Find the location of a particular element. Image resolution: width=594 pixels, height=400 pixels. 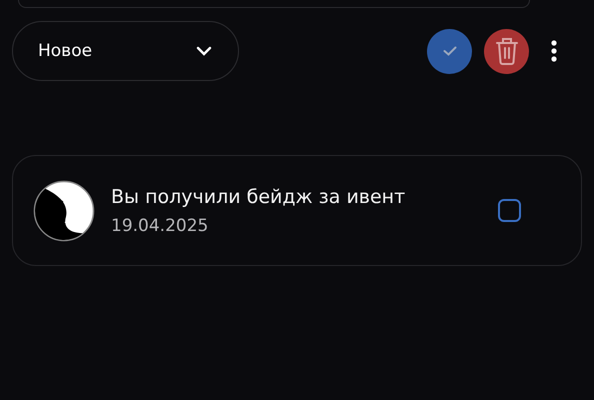

check-icon is located at coordinates (449, 51).